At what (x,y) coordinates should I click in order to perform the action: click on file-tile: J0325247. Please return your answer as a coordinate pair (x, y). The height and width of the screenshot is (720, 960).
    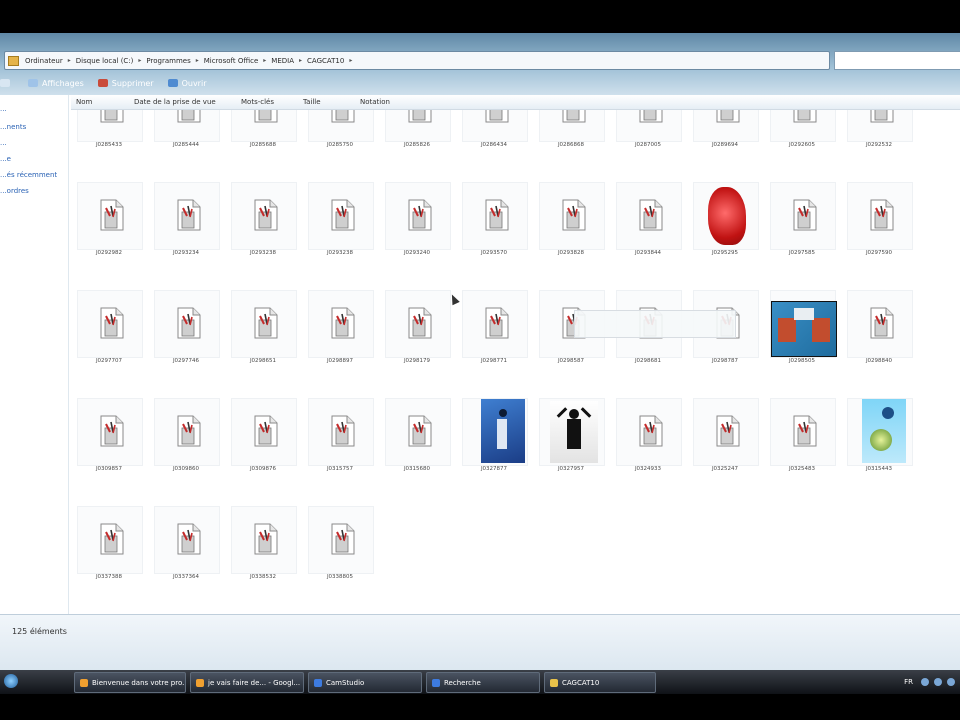
    Looking at the image, I should click on (725, 446).